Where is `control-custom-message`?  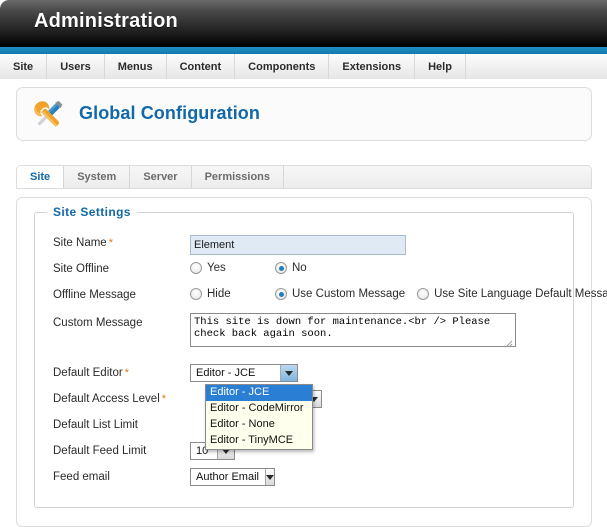 control-custom-message is located at coordinates (353, 331).